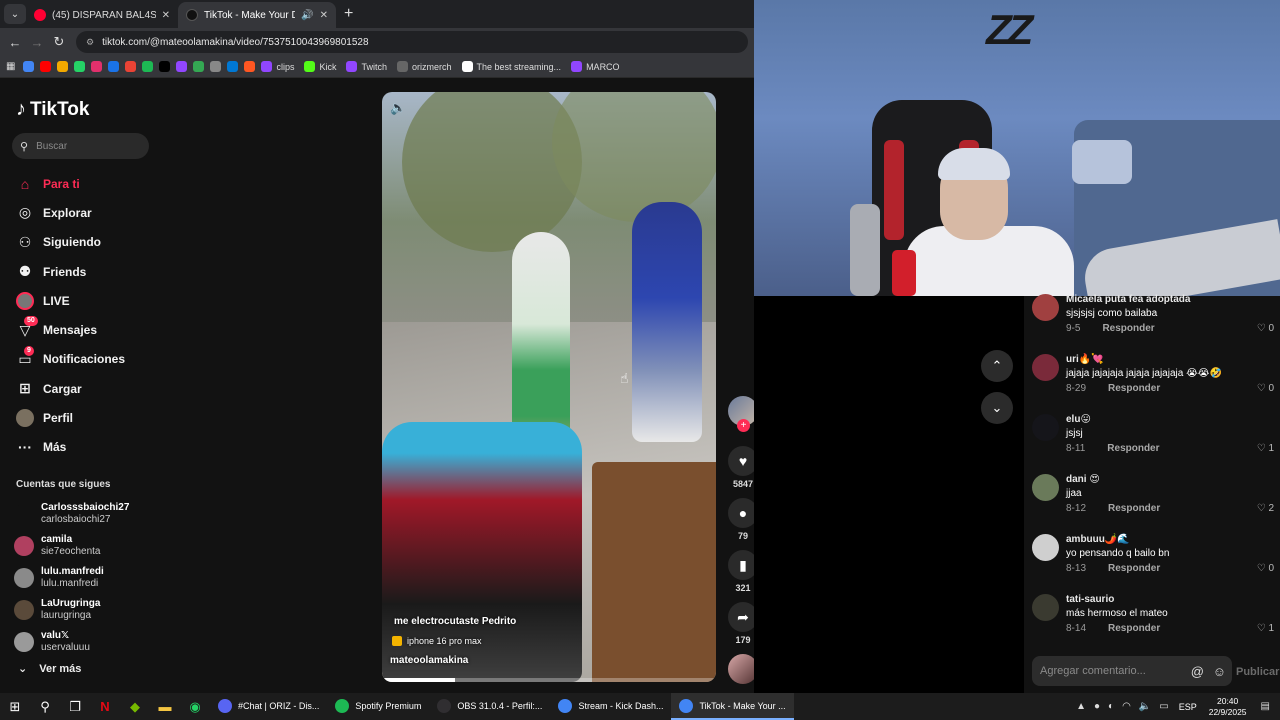  Describe the element at coordinates (89, 514) in the screenshot. I see `following-item: Carlosssbaiochi27 carlosbaiochi27` at that location.